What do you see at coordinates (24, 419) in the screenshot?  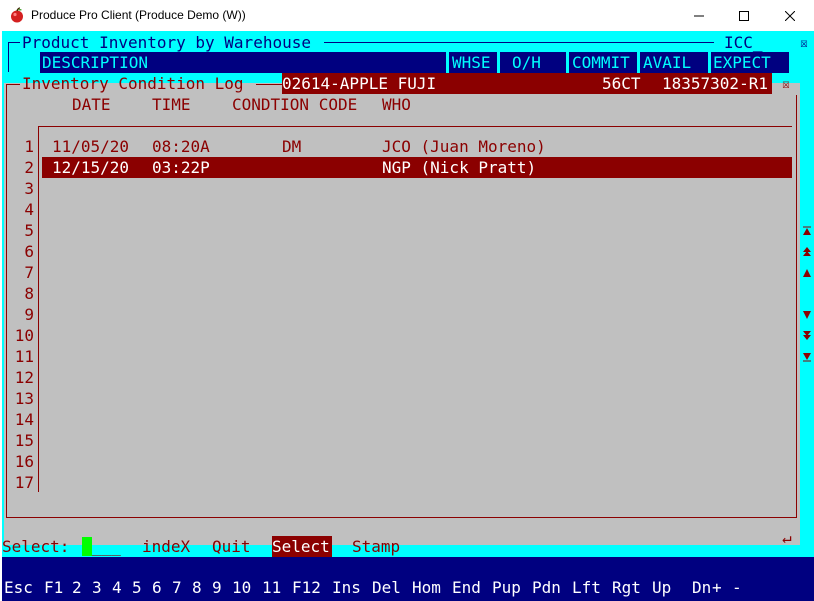 I see `row-number: 14` at bounding box center [24, 419].